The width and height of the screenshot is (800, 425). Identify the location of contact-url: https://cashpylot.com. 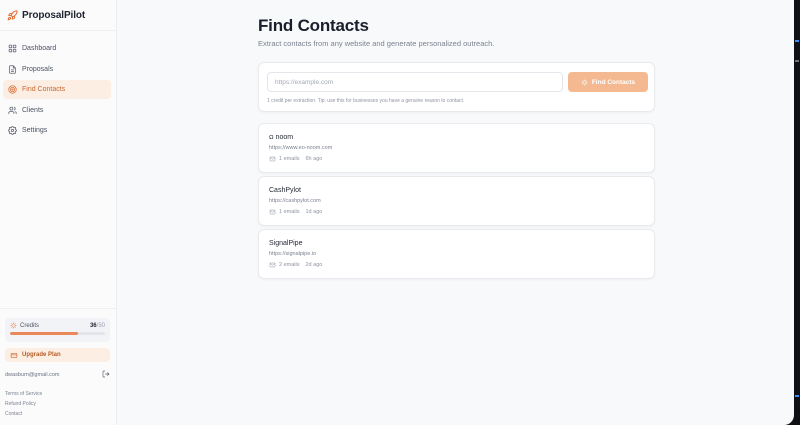
(295, 201).